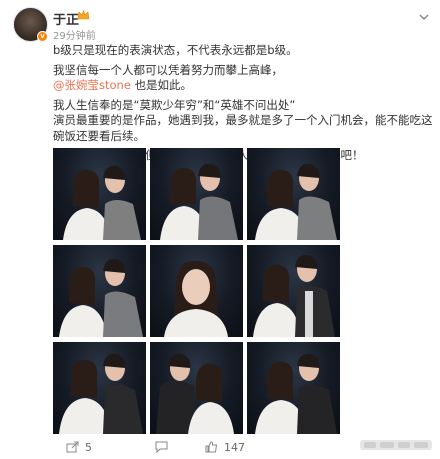 The width and height of the screenshot is (440, 459). I want to click on crown-icon, so click(83, 14).